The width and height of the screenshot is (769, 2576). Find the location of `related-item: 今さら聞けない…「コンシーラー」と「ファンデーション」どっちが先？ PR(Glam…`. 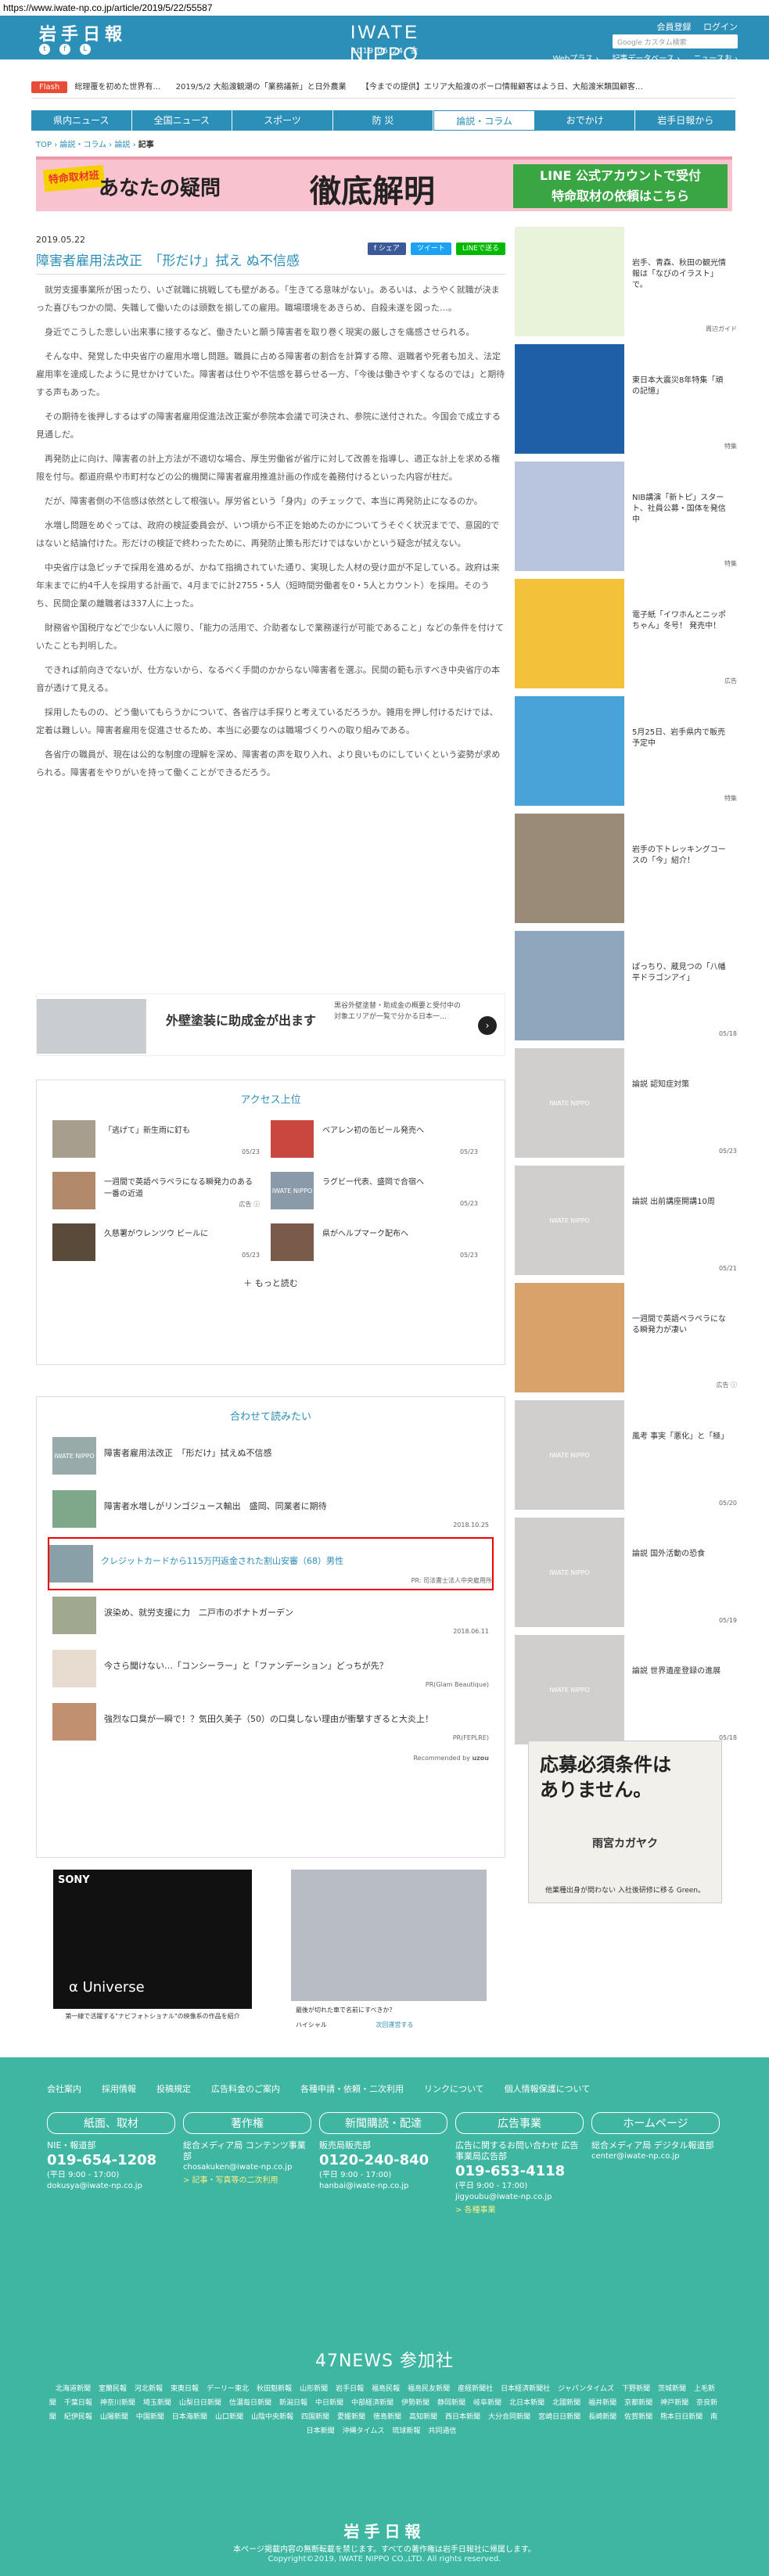

related-item: 今さら聞けない…「コンシーラー」と「ファンデーション」どっちが先？ PR(Glam… is located at coordinates (270, 1670).